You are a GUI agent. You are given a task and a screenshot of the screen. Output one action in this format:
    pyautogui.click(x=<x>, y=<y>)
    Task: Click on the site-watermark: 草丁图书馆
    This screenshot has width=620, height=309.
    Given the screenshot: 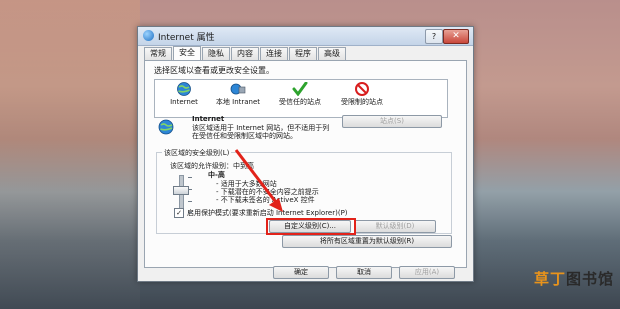 What is the action you would take?
    pyautogui.click(x=574, y=278)
    